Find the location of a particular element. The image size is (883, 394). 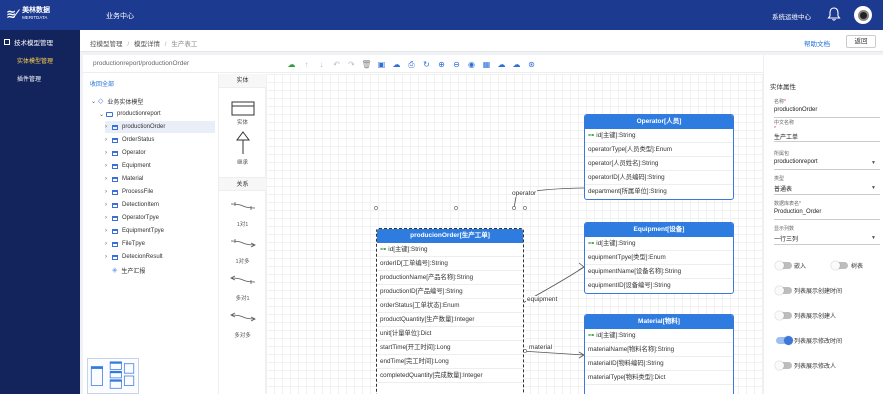

share-icon: ⊛ is located at coordinates (531, 64).